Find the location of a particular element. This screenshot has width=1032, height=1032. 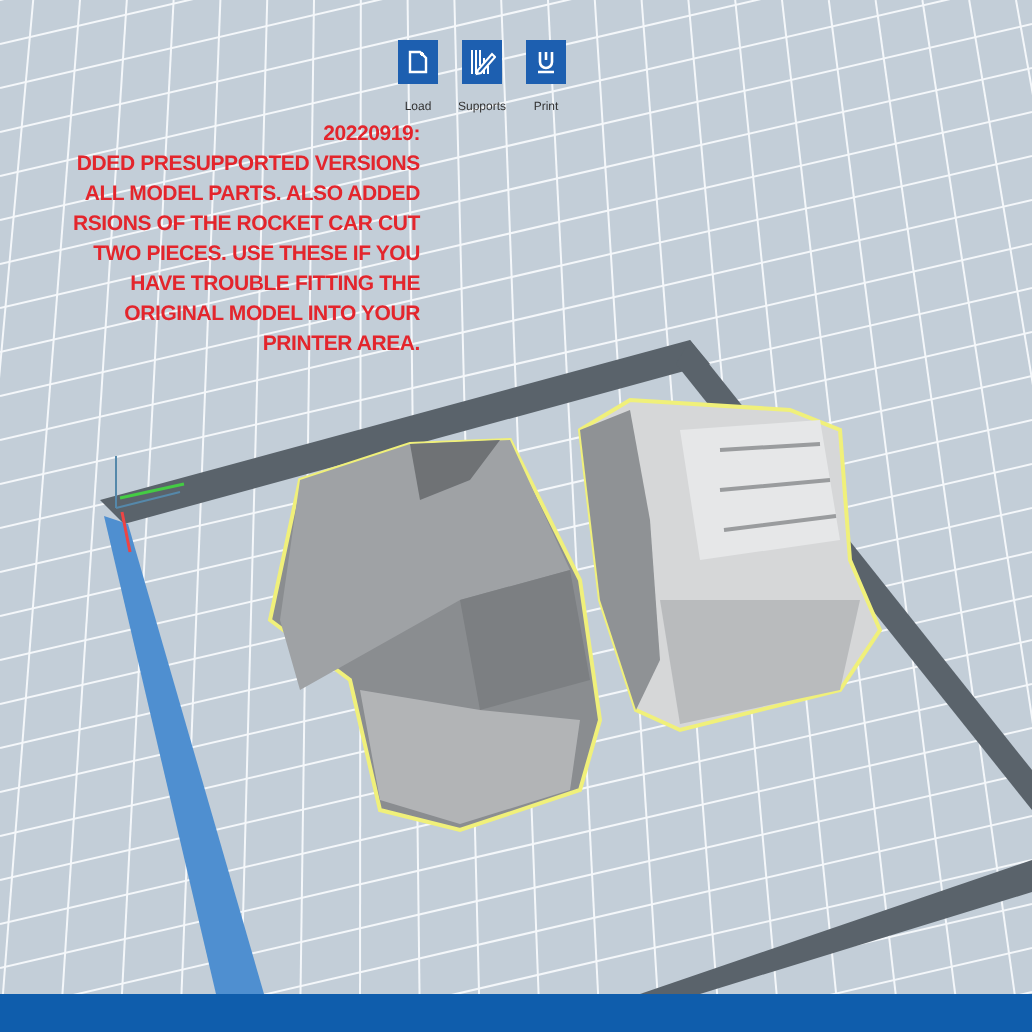

note-text-line: TWO PIECES. USE THESE IF YOU is located at coordinates (256, 255).